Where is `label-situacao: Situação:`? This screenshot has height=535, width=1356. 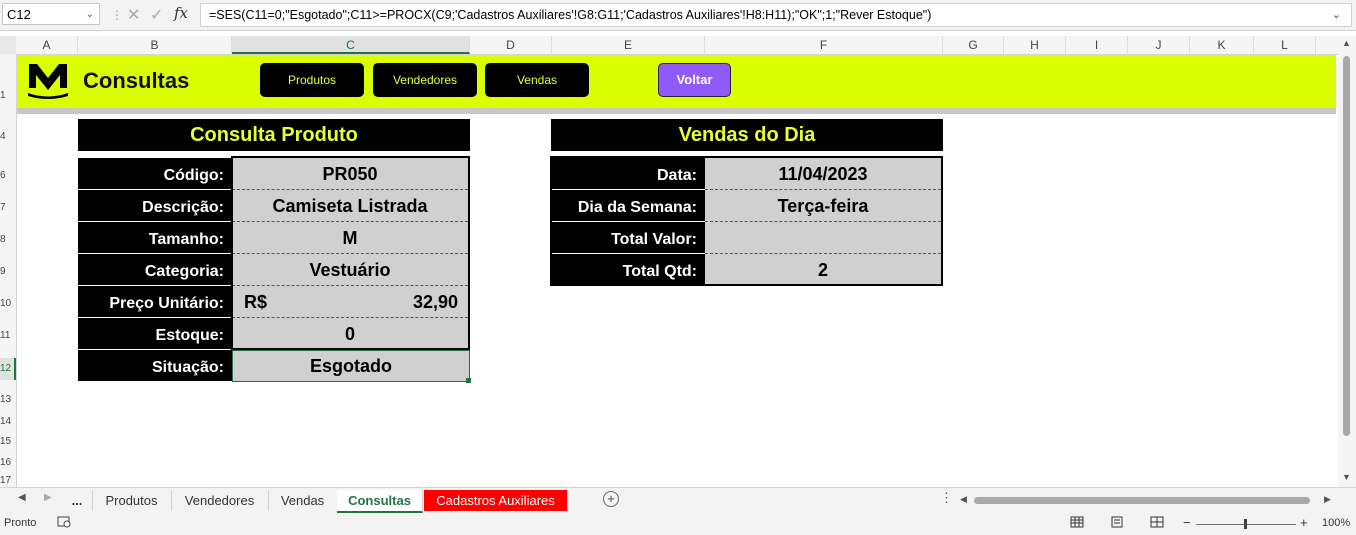 label-situacao: Situação: is located at coordinates (155, 365).